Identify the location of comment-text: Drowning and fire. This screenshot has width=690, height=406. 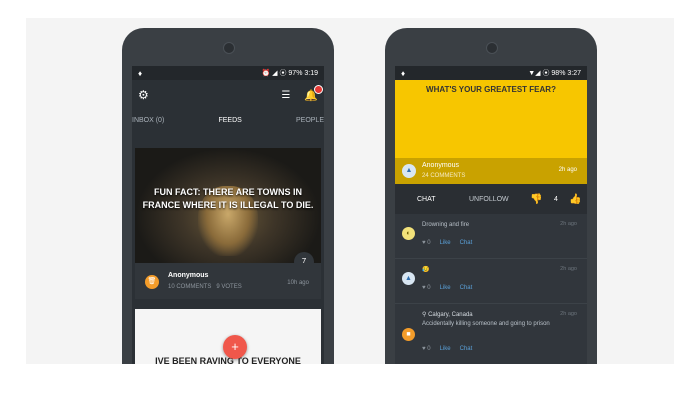
(446, 225).